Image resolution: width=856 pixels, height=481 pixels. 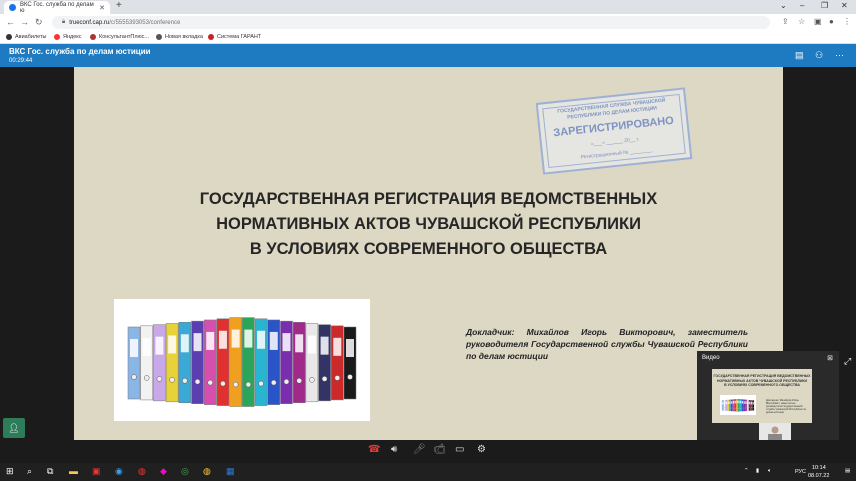 I want to click on settings-gear-icon: ⚙, so click(x=481, y=449).